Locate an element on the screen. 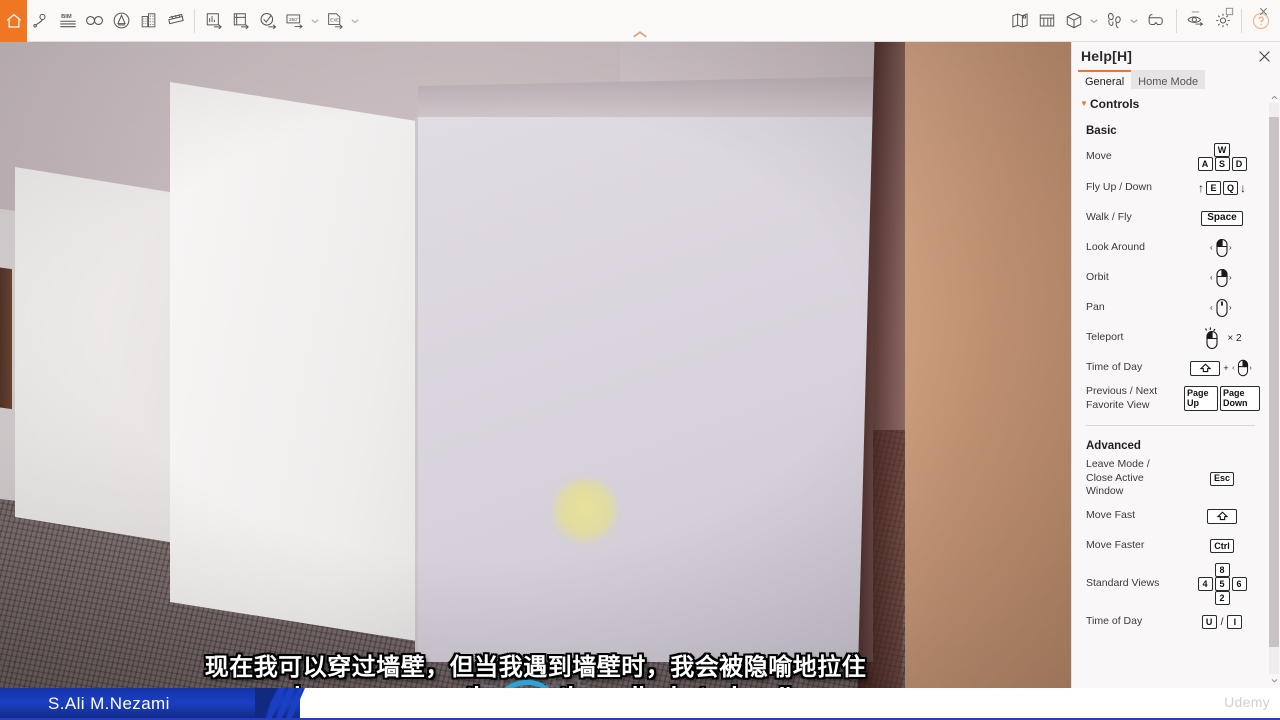 This screenshot has height=720, width=1280. export-360-icon: 360° is located at coordinates (294, 20).